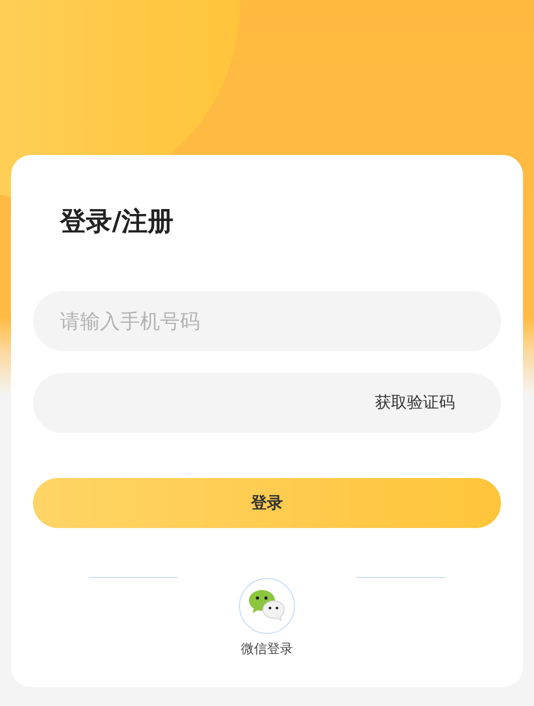 Image resolution: width=534 pixels, height=706 pixels. What do you see at coordinates (267, 503) in the screenshot?
I see `login-button: 登录` at bounding box center [267, 503].